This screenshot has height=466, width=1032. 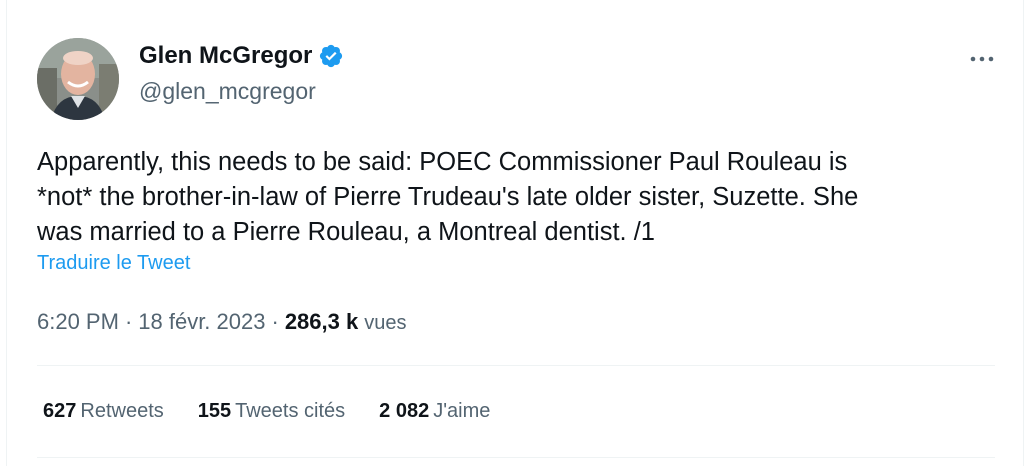 I want to click on author-handle: @glen_mcgregor, so click(x=227, y=91).